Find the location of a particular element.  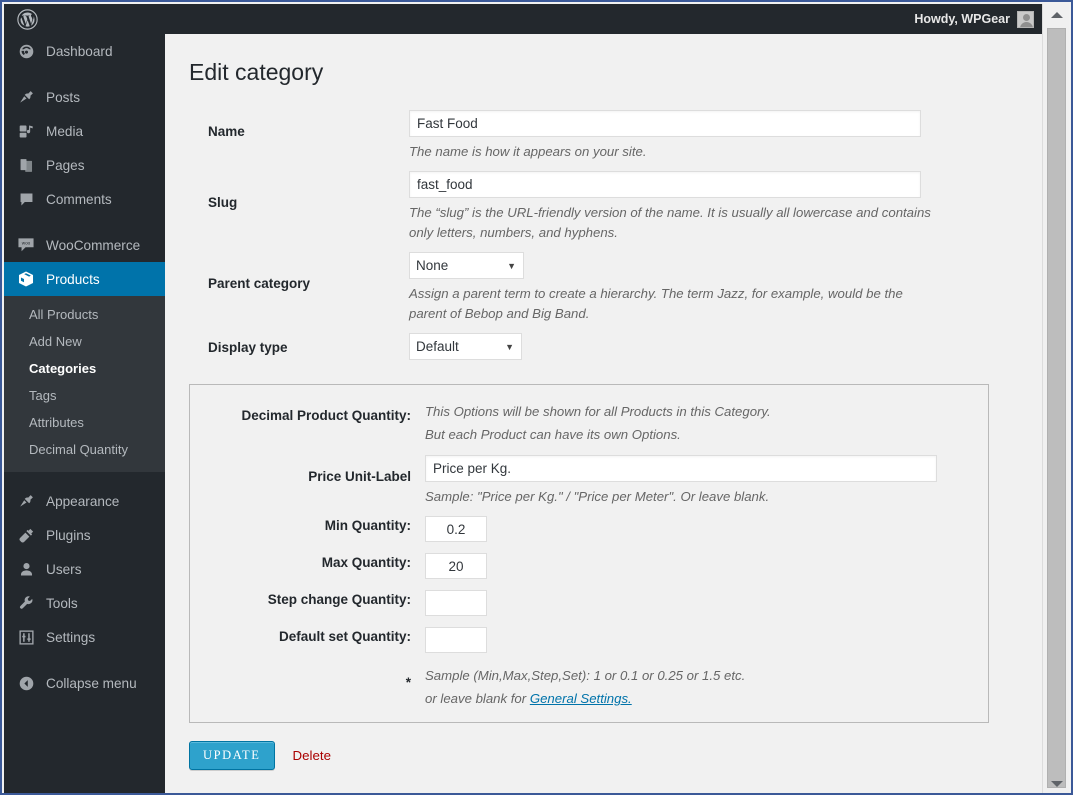

sidebar-item-posts: Posts is located at coordinates (84, 97).